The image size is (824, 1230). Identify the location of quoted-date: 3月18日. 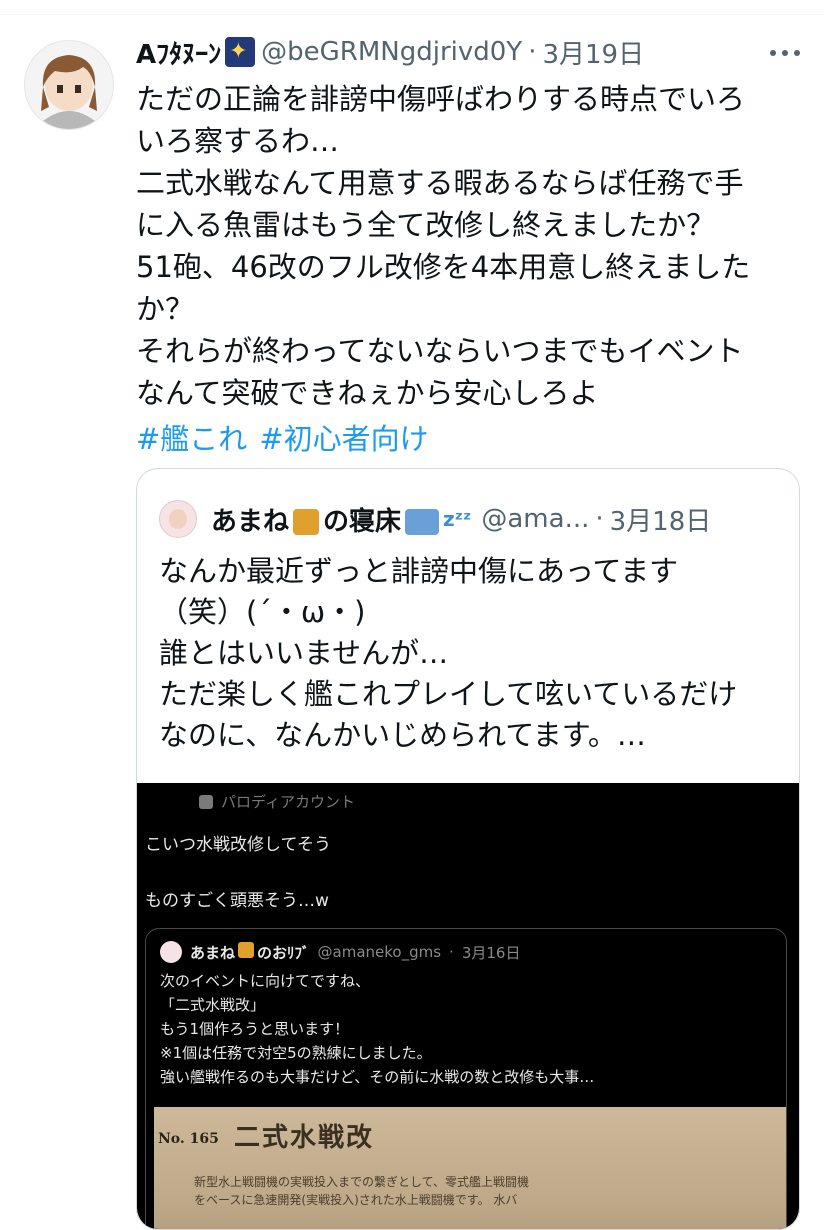
(660, 521).